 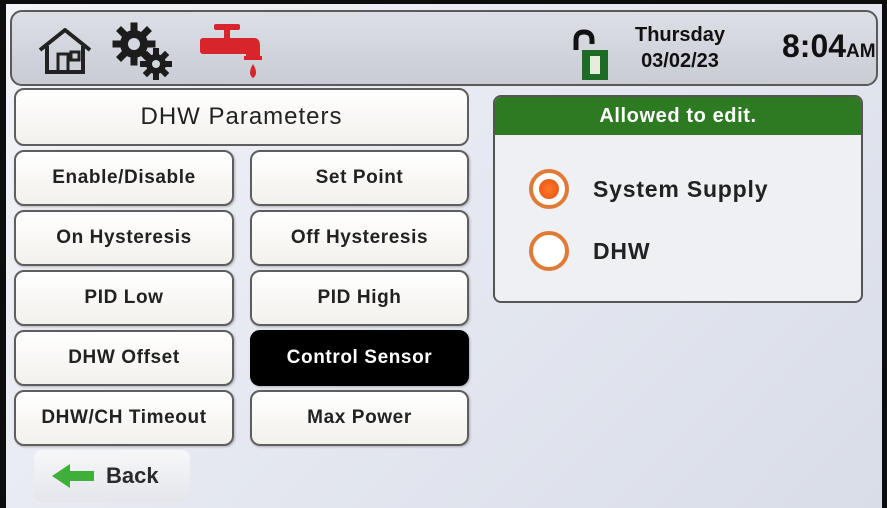 I want to click on on-hysteresis-button: On Hysteresis, so click(x=124, y=238).